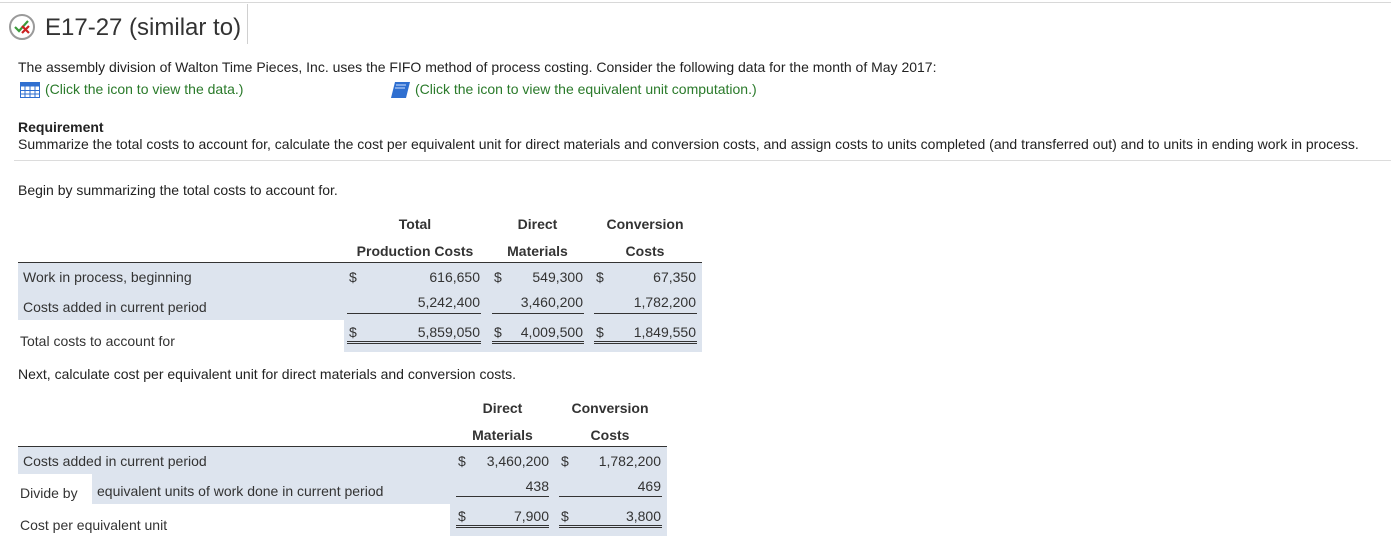 This screenshot has height=546, width=1391. What do you see at coordinates (401, 90) in the screenshot?
I see `book-icon` at bounding box center [401, 90].